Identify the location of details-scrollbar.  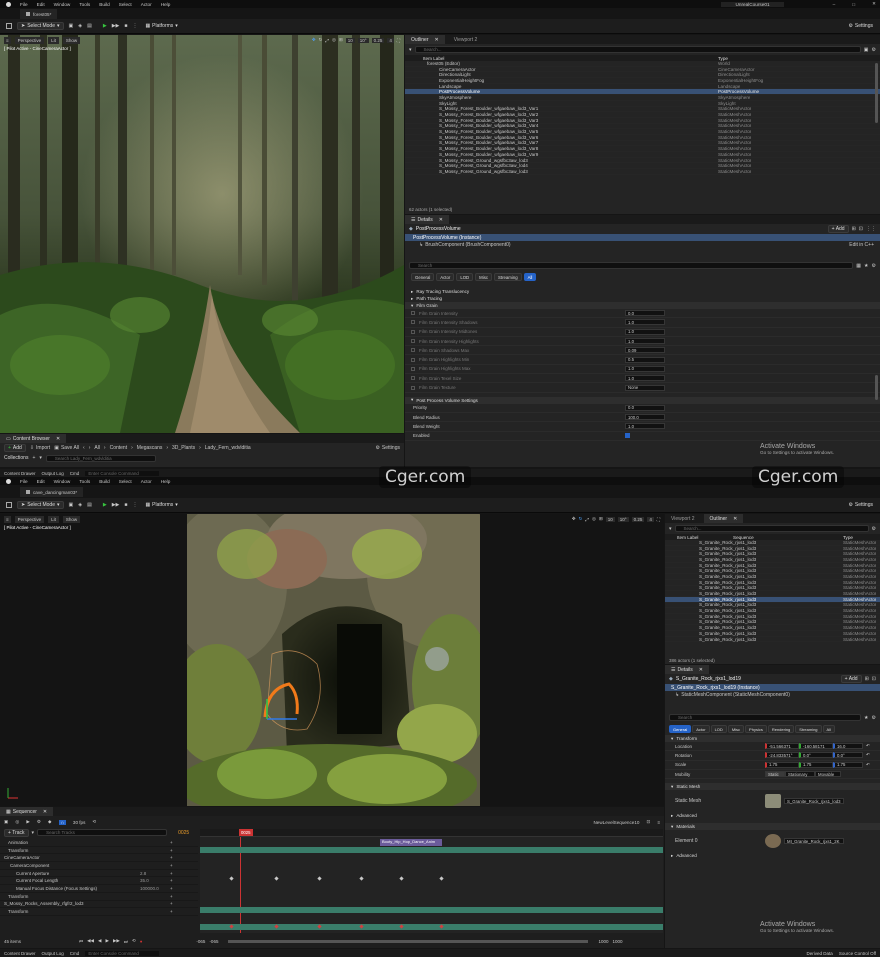
(876, 387).